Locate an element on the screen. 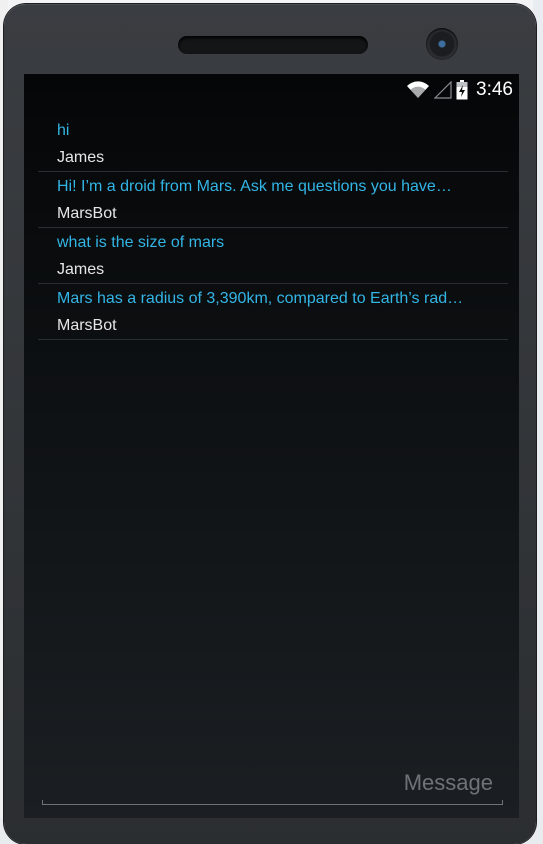 Image resolution: width=543 pixels, height=844 pixels. message-text: hi is located at coordinates (63, 130).